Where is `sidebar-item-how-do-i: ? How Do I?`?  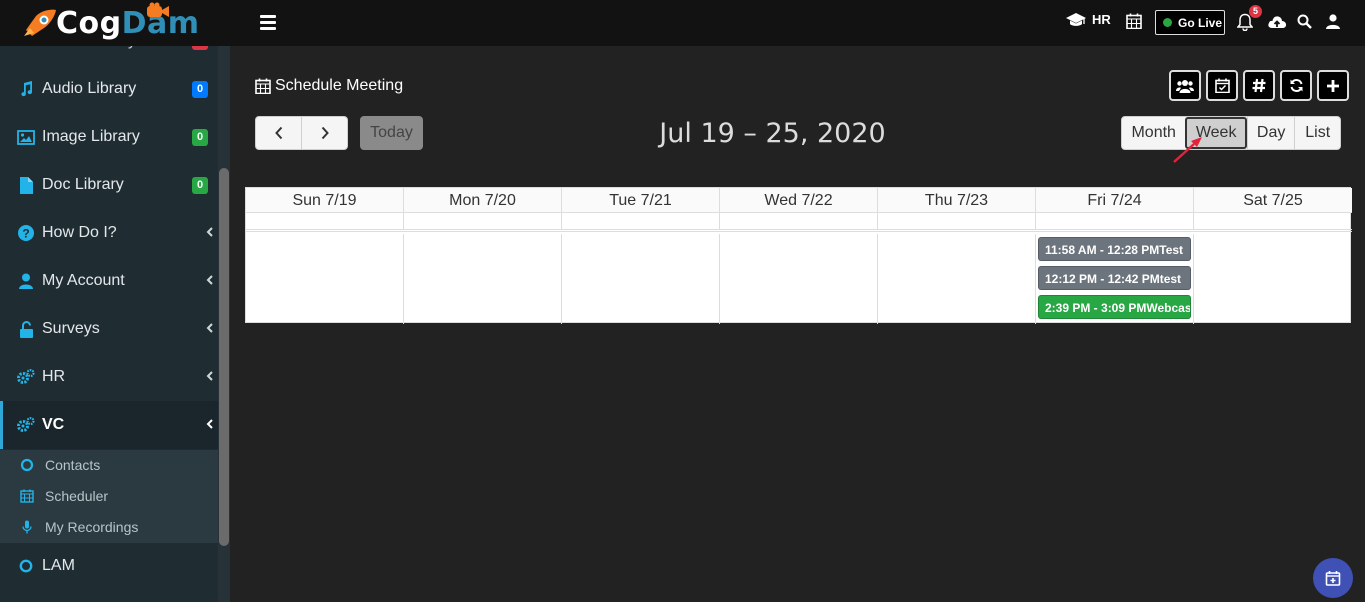
sidebar-item-how-do-i: ? How Do I? is located at coordinates (109, 233).